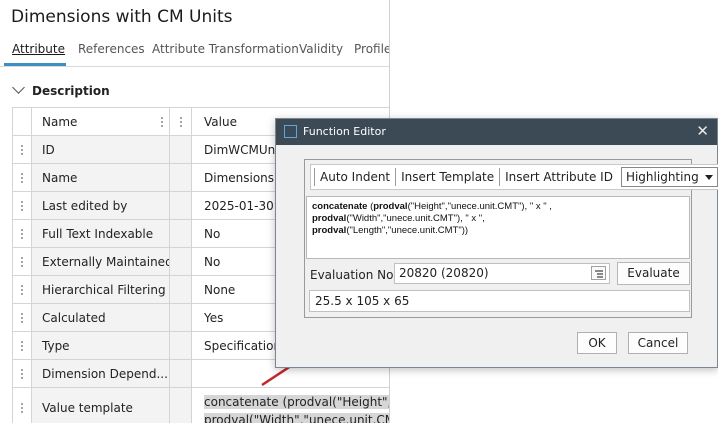 Image resolution: width=718 pixels, height=423 pixels. Describe the element at coordinates (38, 49) in the screenshot. I see `tab-attribute: Attribute` at that location.